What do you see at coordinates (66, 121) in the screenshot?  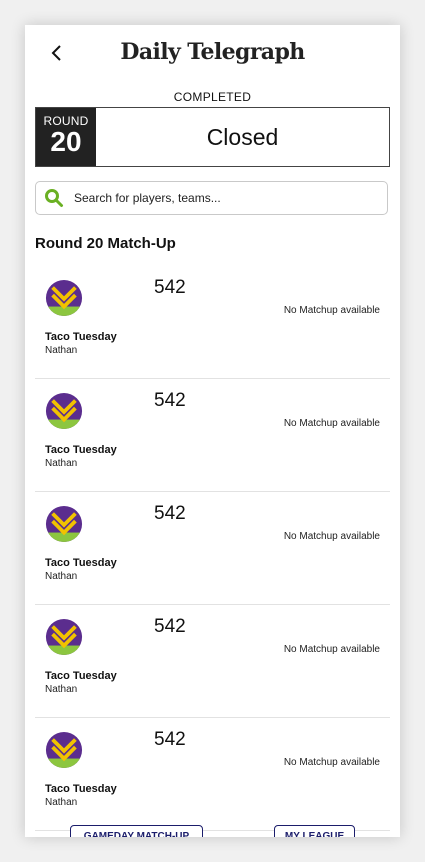 I see `round-label: ROUND` at bounding box center [66, 121].